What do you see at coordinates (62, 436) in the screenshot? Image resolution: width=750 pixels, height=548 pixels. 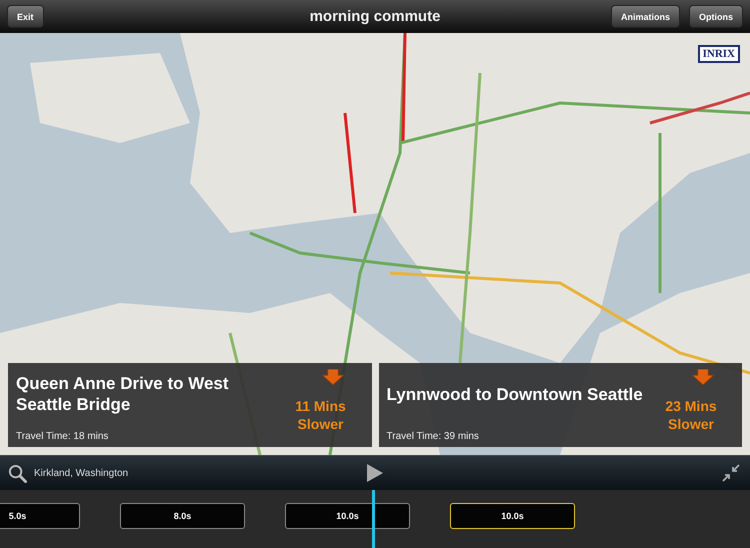 I see `travel-time: Travel Time: 18 mins` at bounding box center [62, 436].